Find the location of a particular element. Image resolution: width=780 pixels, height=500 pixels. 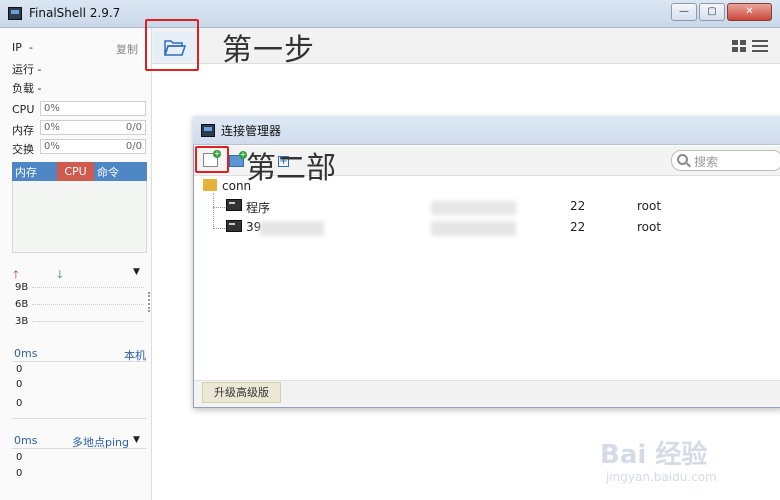

process-tabbar: 内存 CPU 命令 is located at coordinates (79, 171).